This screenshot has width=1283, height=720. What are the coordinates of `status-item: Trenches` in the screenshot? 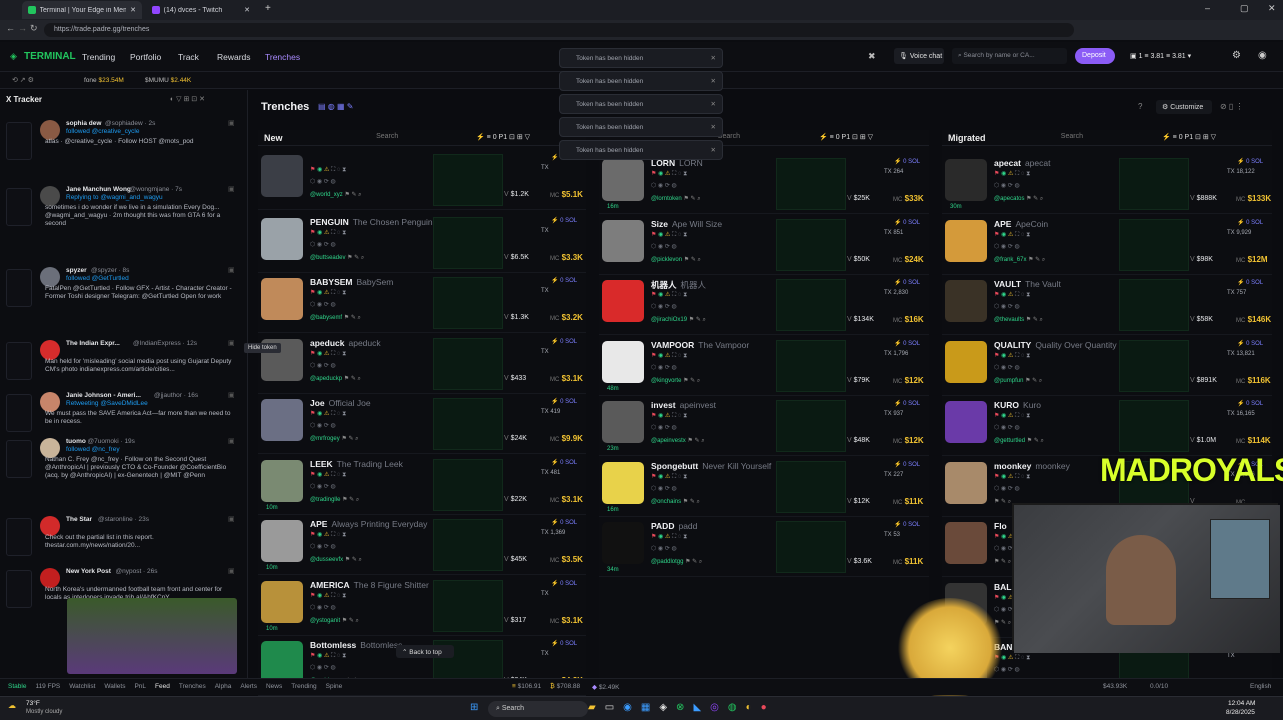 It's located at (192, 686).